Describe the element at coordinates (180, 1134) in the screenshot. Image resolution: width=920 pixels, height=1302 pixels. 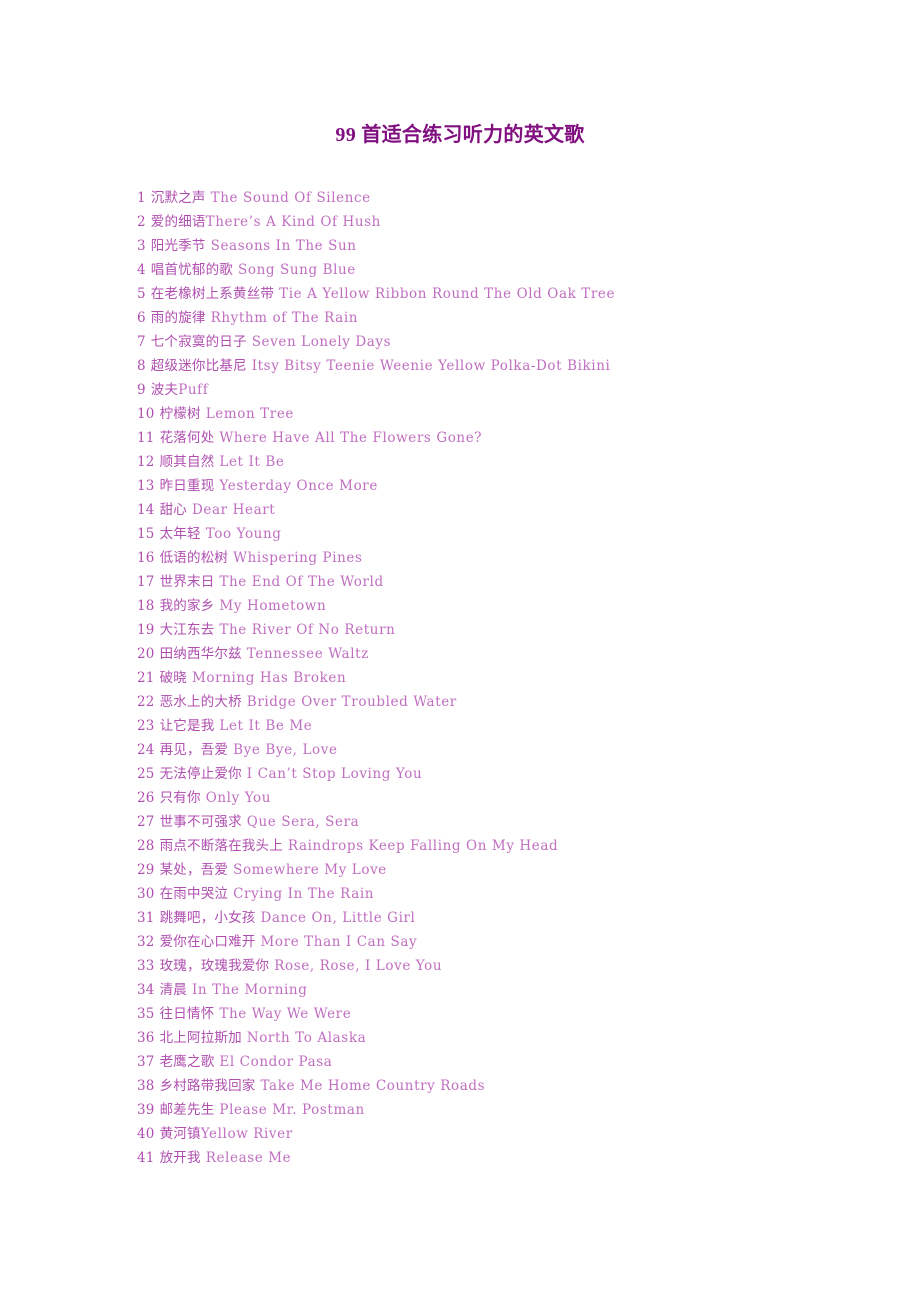
I see `song-title-chinese: 黄河镇` at that location.